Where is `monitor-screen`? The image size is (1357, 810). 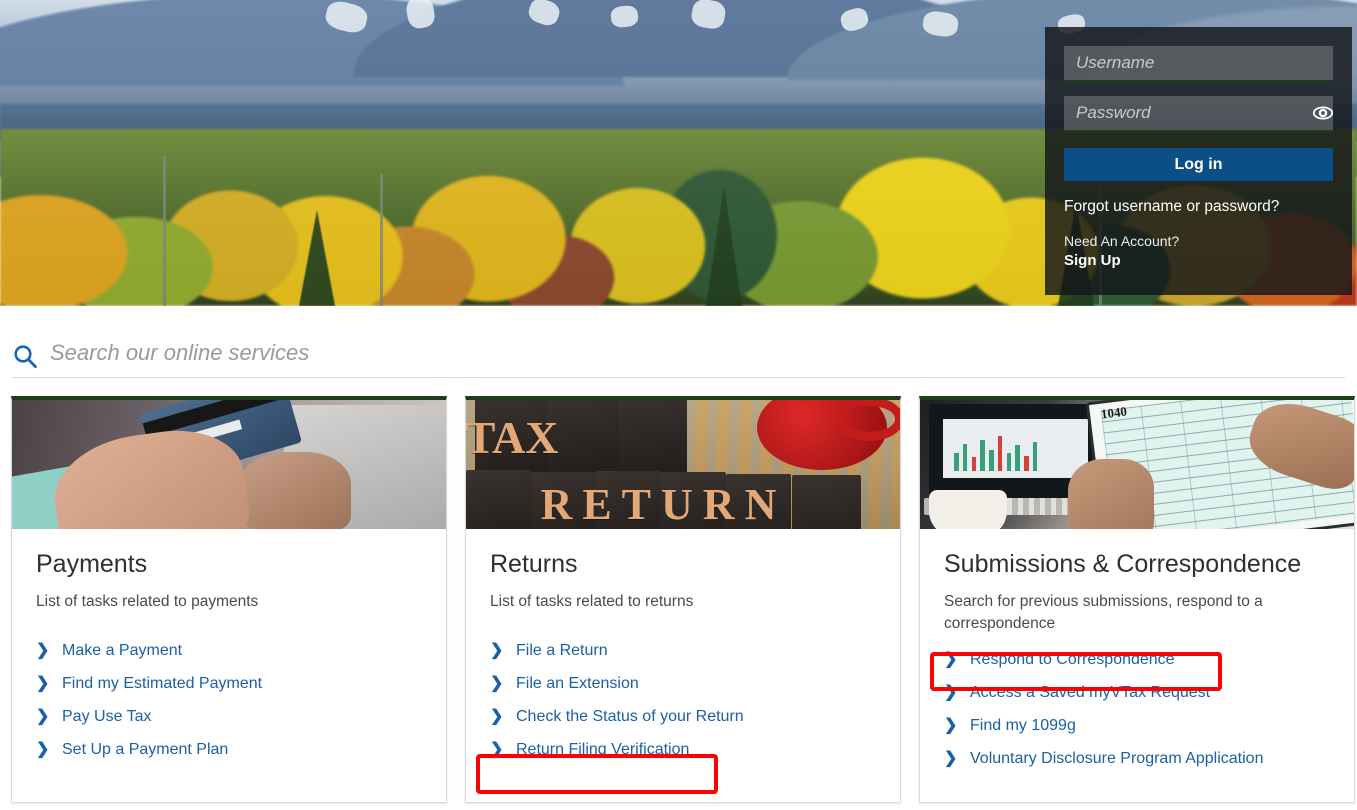
monitor-screen is located at coordinates (1015, 449).